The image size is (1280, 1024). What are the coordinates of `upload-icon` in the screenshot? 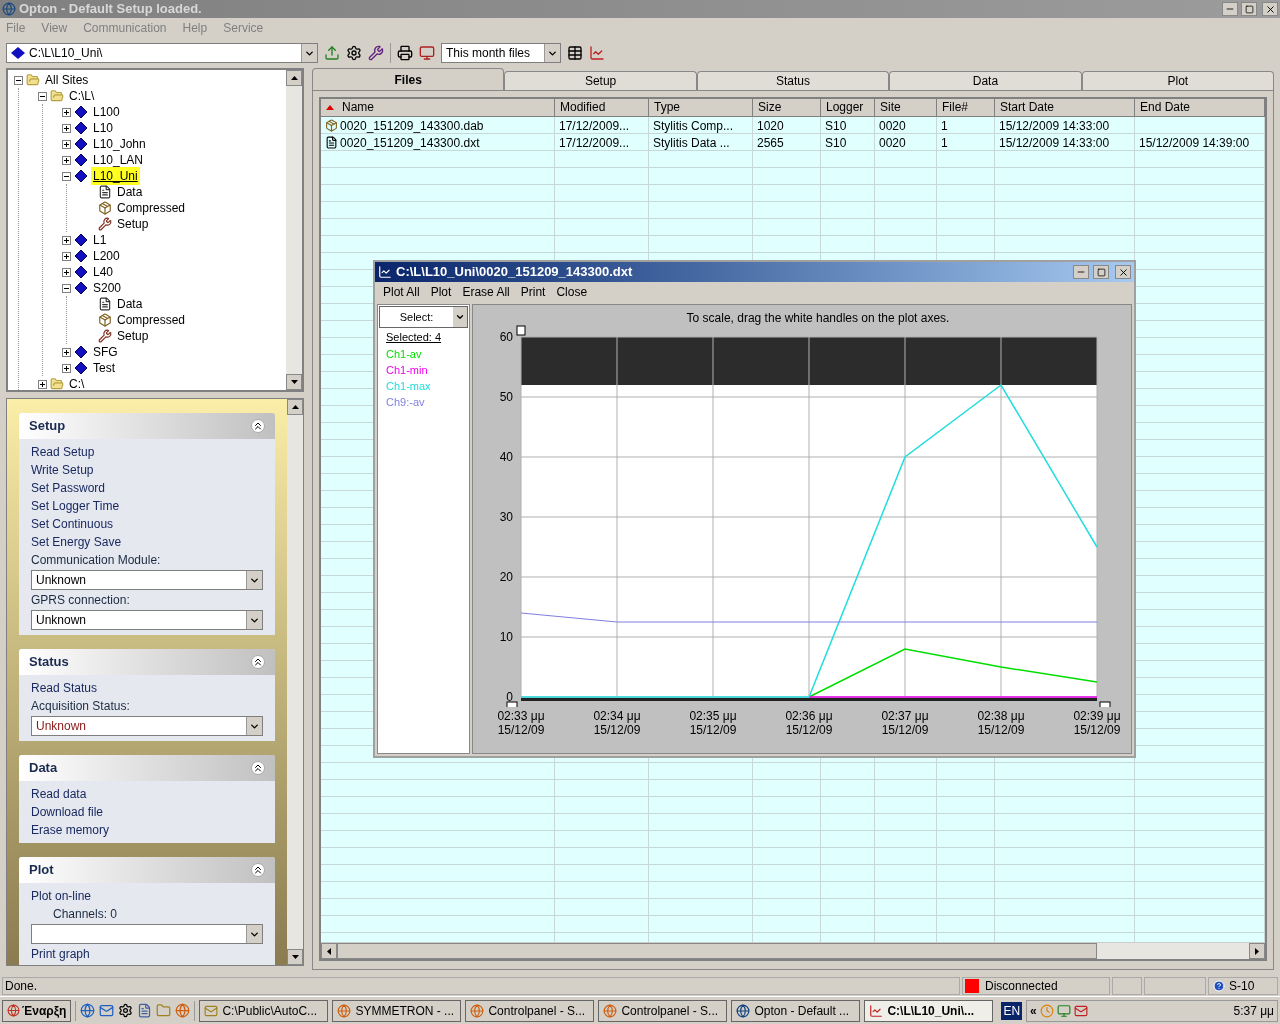 It's located at (332, 53).